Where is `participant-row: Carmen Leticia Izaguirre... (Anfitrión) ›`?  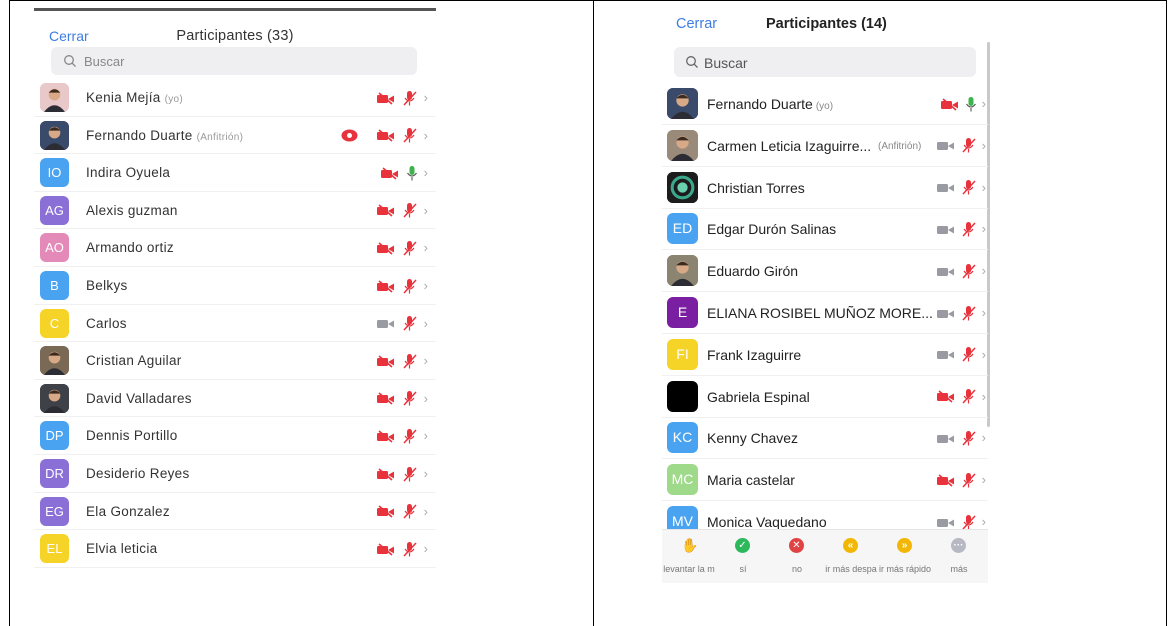 participant-row: Carmen Leticia Izaguirre... (Anfitrión) › is located at coordinates (825, 146).